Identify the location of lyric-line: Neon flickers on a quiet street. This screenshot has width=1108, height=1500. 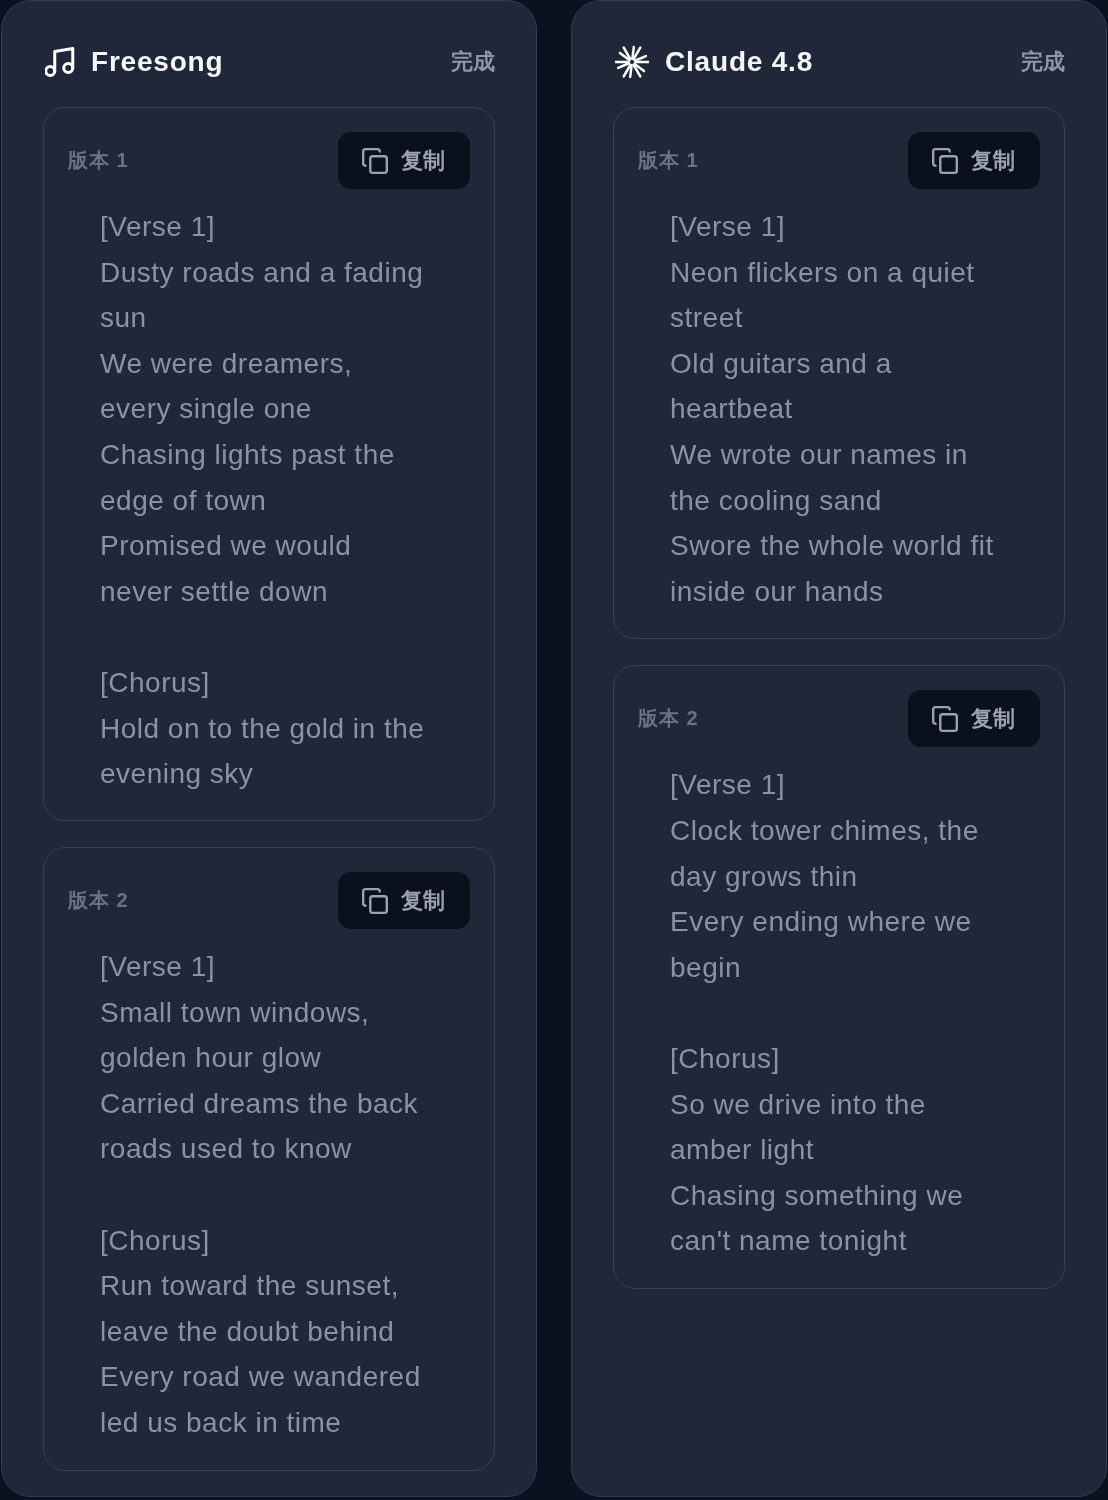
(823, 295).